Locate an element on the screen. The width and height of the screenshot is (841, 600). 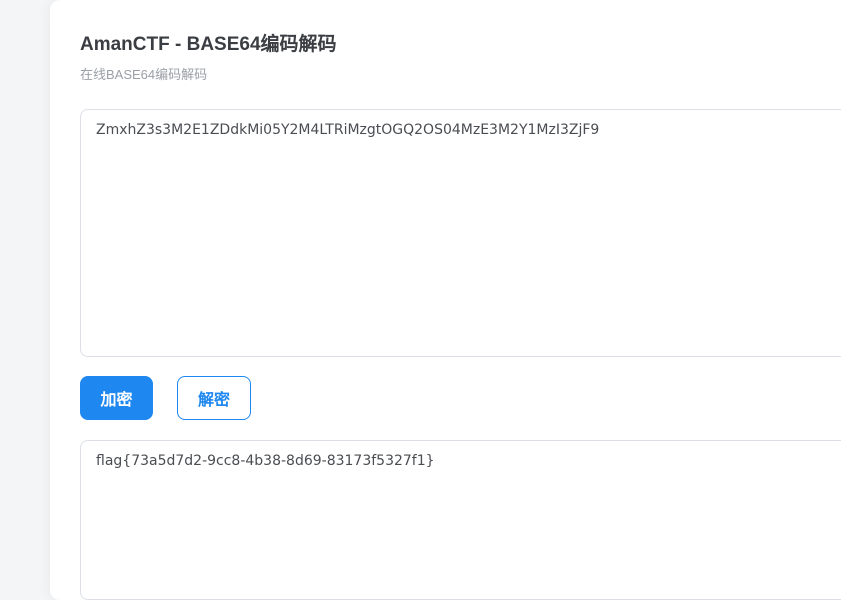
page-title: AmanCTF - BASE64编码解码 is located at coordinates (208, 44).